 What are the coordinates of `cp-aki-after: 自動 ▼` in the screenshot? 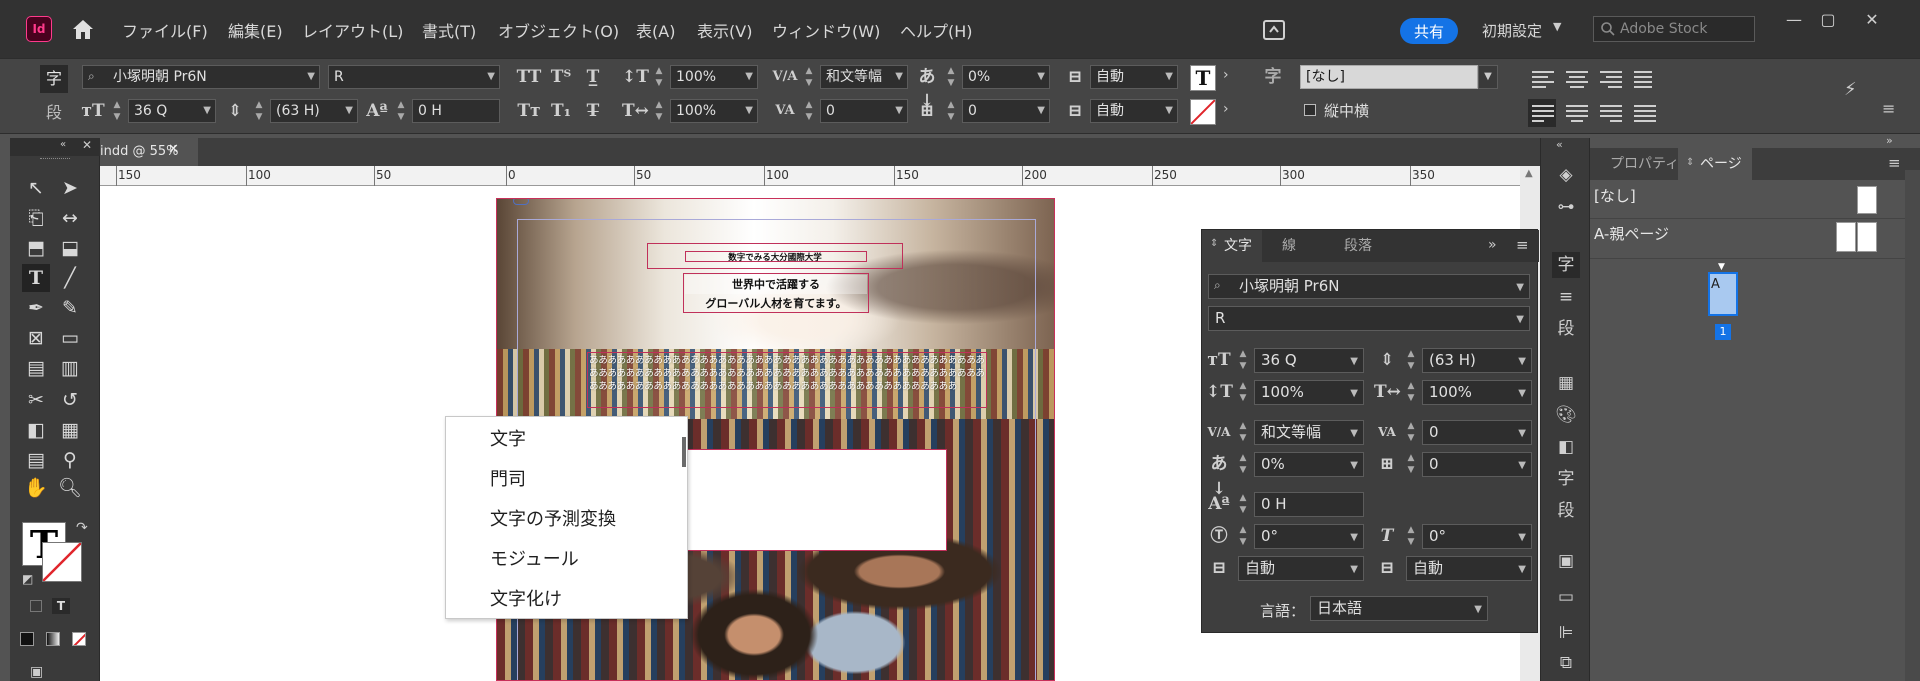 It's located at (1469, 568).